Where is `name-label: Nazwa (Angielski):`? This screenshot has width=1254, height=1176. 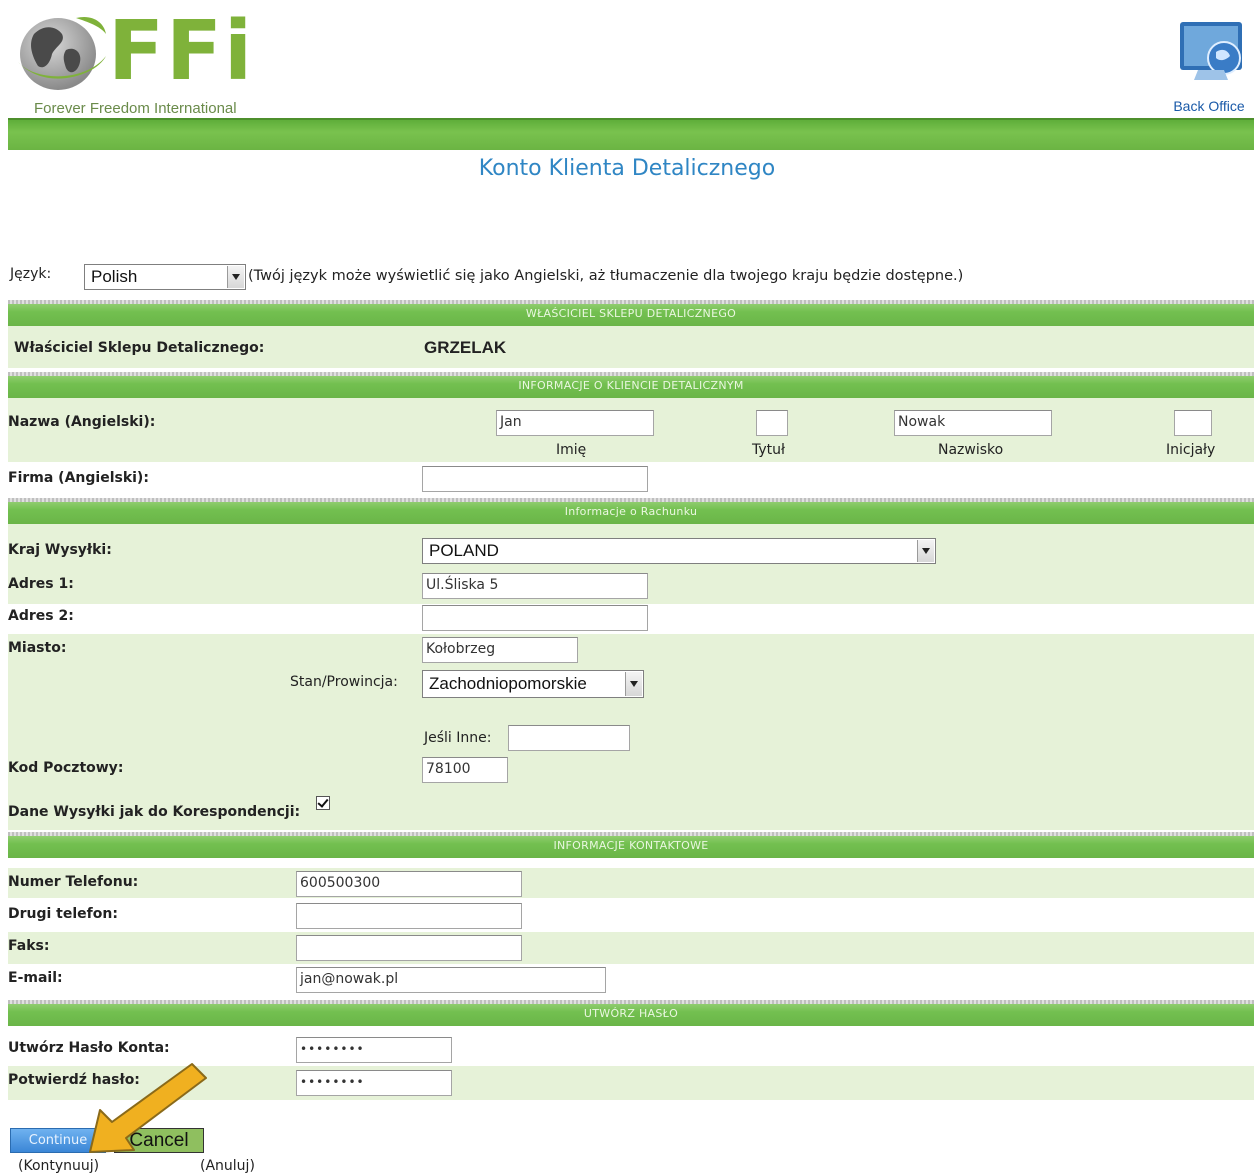
name-label: Nazwa (Angielski): is located at coordinates (82, 422).